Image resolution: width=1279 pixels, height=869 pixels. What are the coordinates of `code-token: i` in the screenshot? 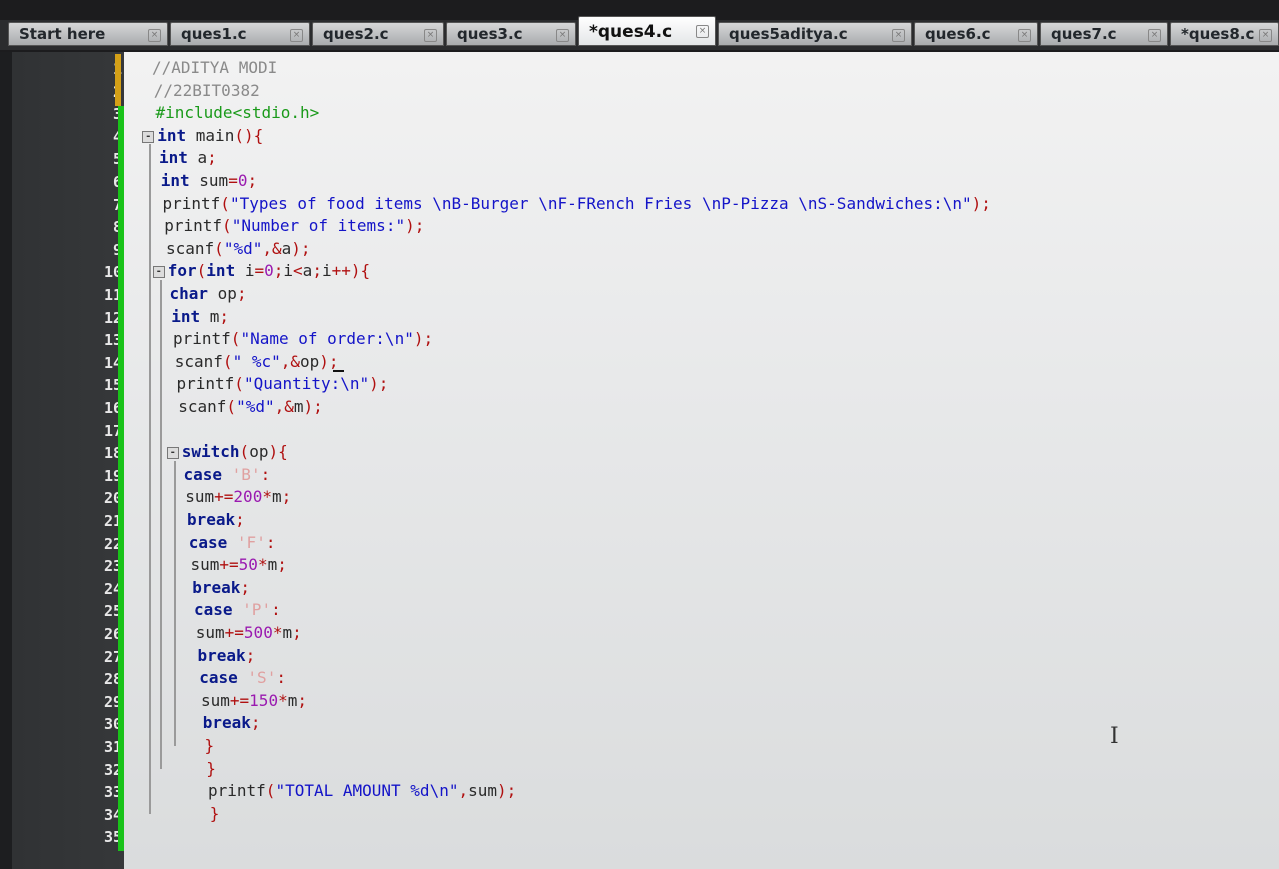 It's located at (326, 271).